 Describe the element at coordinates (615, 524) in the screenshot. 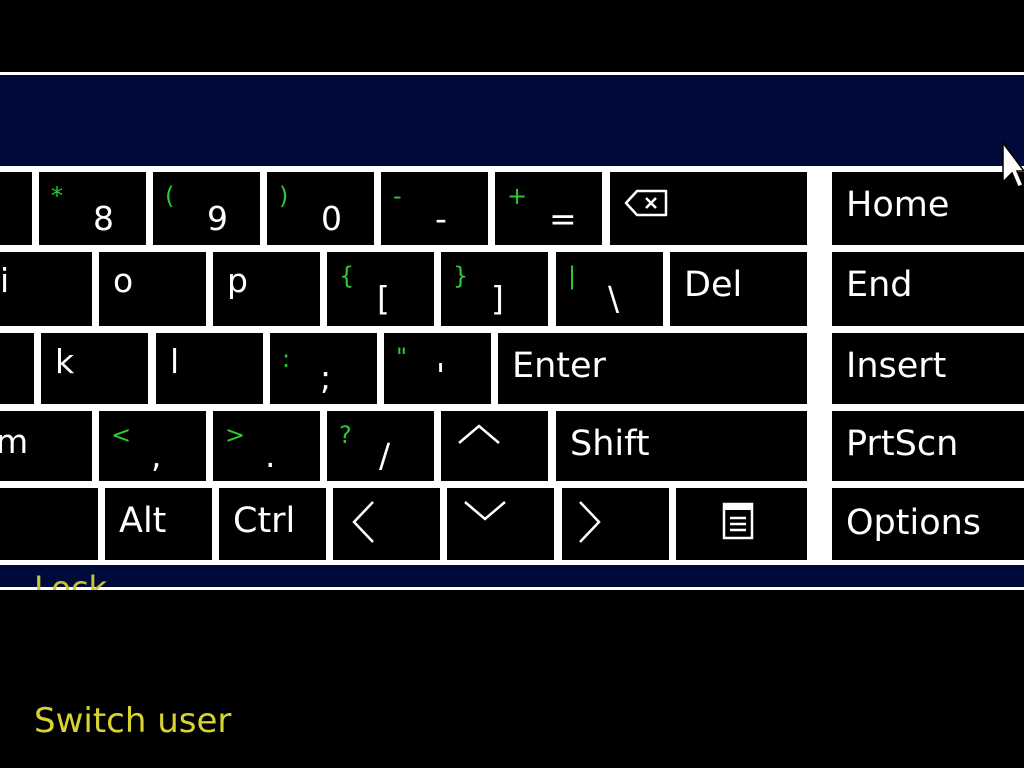

I see `key-arrow-right` at that location.